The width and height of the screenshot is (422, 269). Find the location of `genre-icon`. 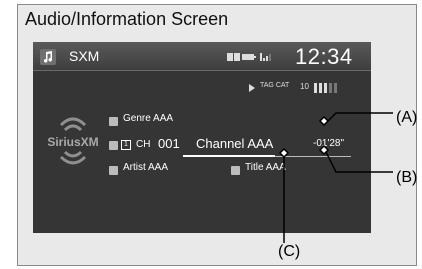

genre-icon is located at coordinates (113, 121).